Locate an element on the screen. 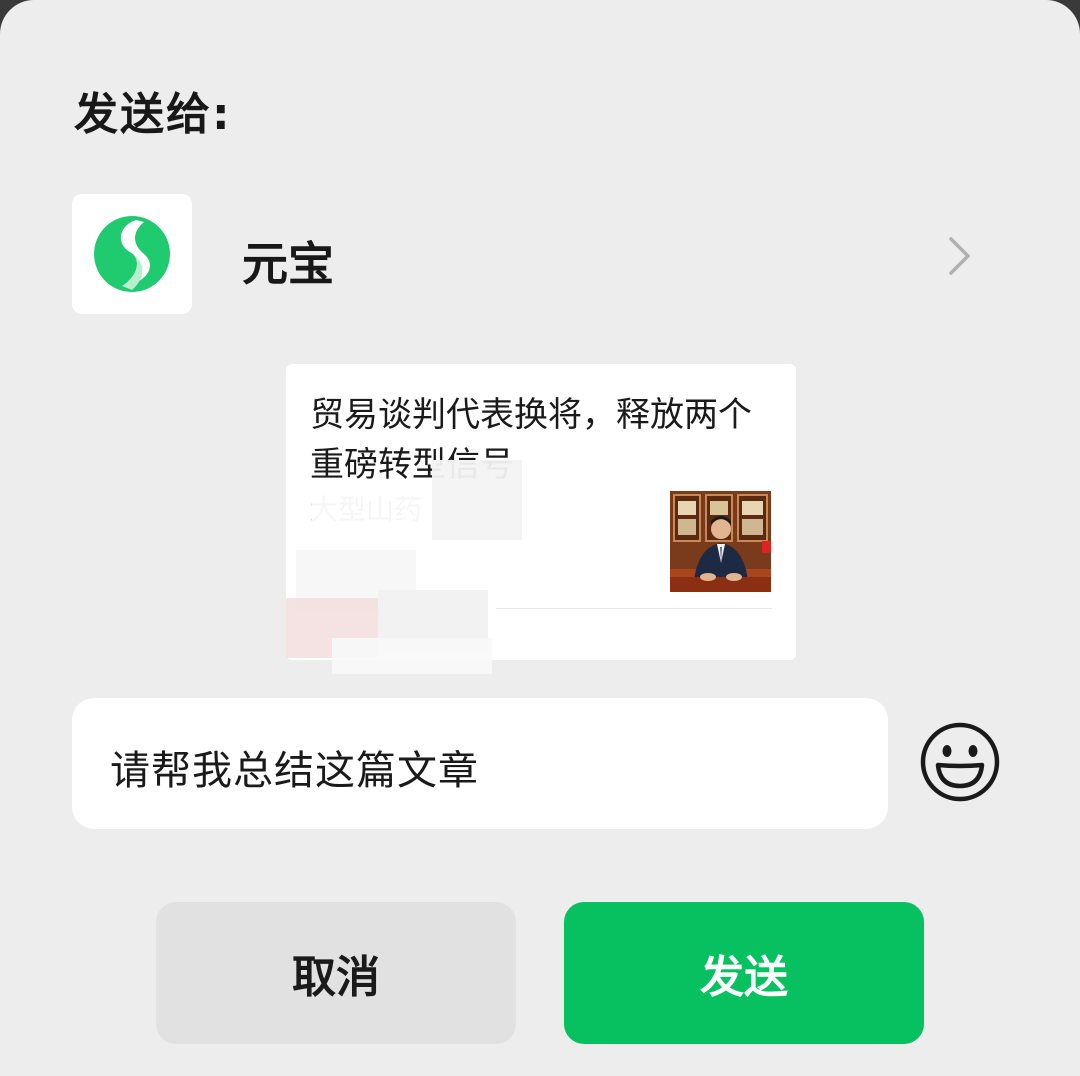  send-to-label: 发送给: is located at coordinates (153, 114).